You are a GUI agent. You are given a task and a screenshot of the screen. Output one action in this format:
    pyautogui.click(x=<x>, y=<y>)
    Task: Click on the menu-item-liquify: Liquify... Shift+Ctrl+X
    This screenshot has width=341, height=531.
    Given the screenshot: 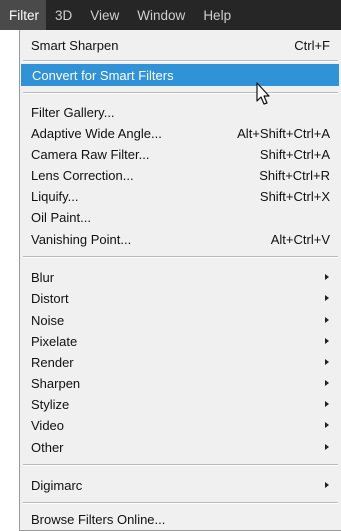 What is the action you would take?
    pyautogui.click(x=180, y=196)
    